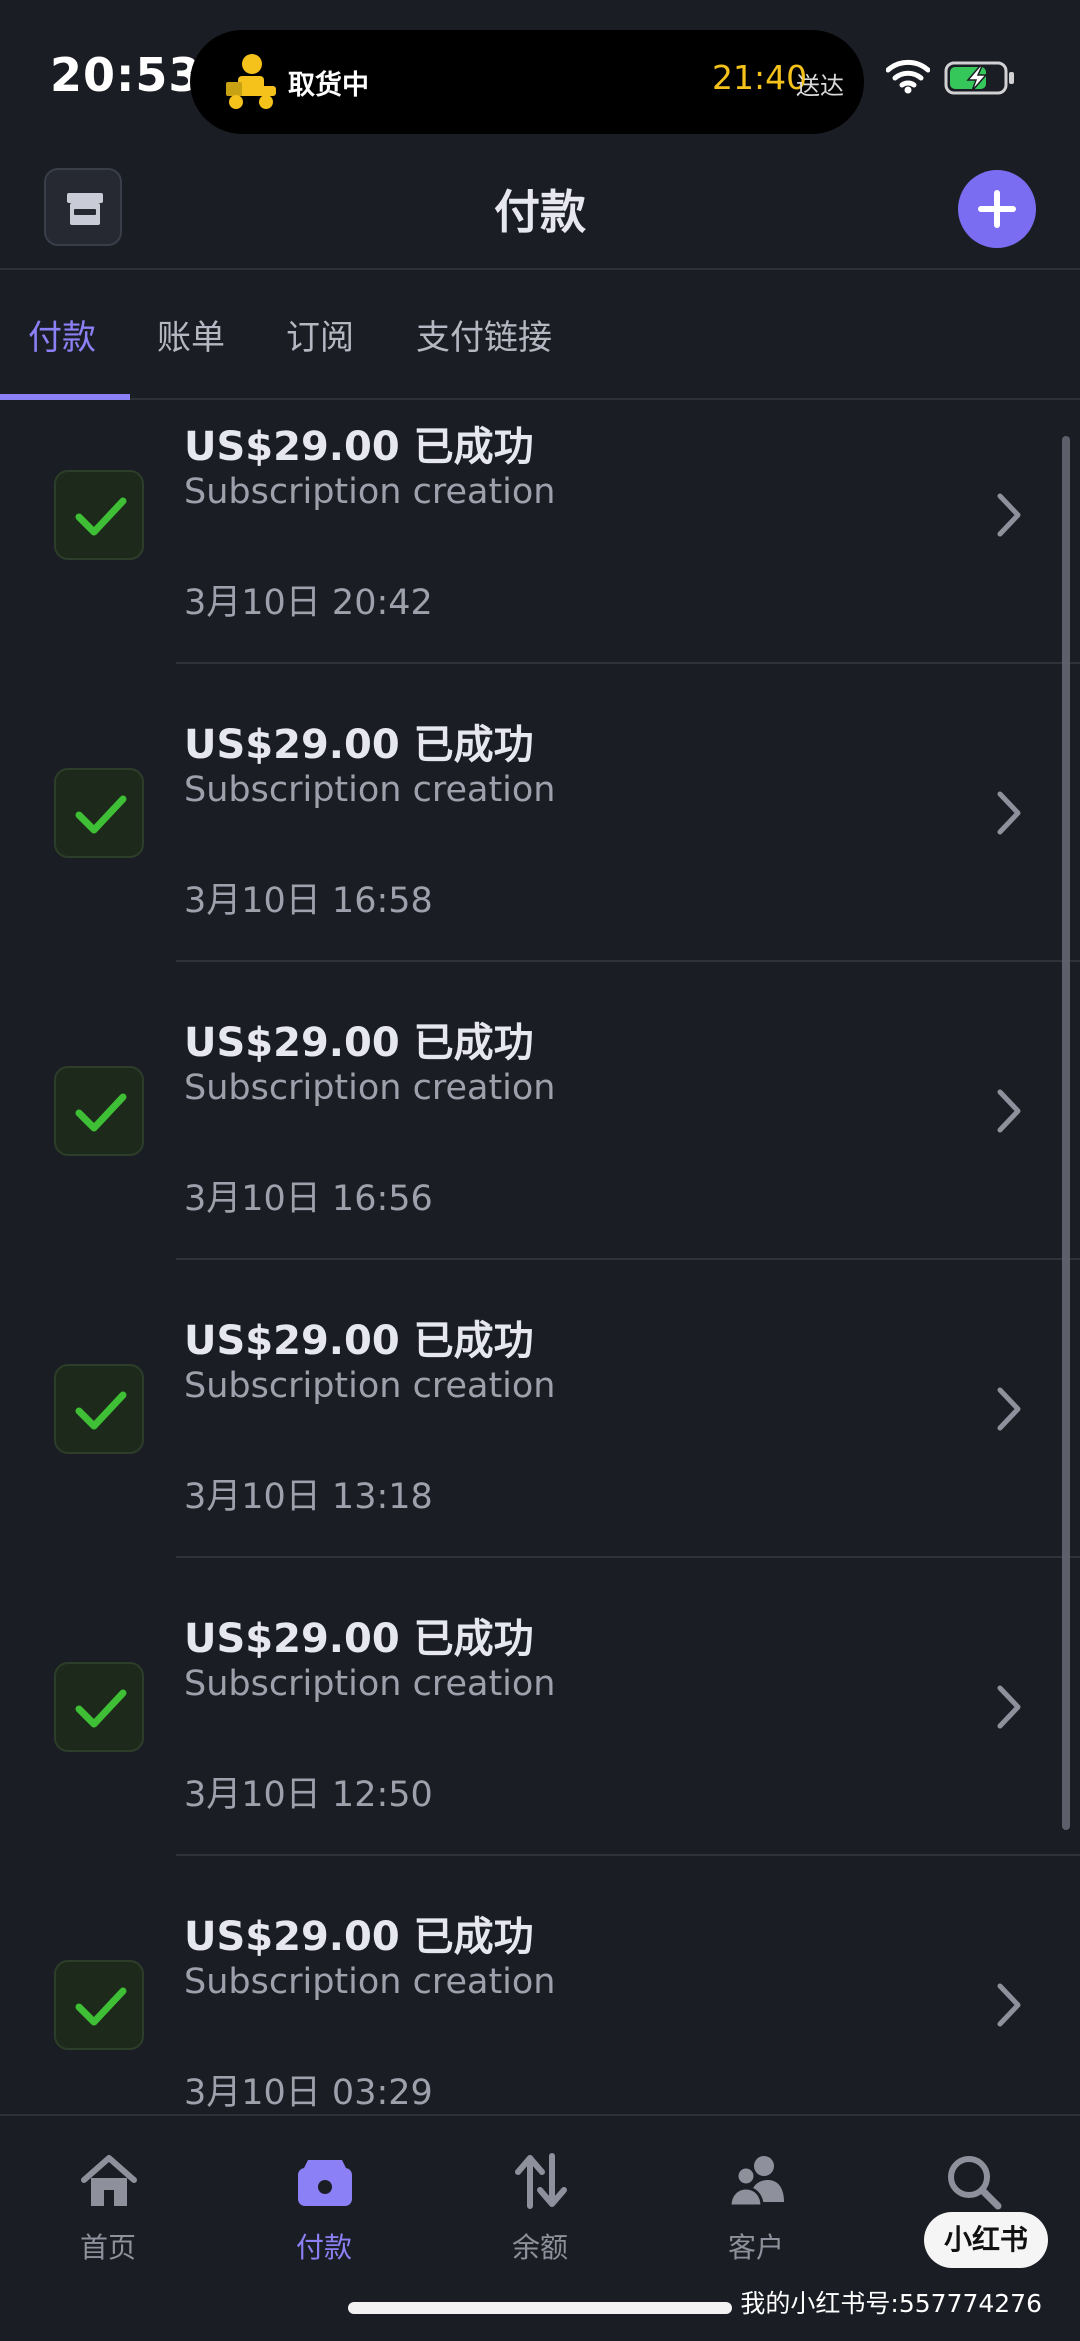 Image resolution: width=1080 pixels, height=2341 pixels. What do you see at coordinates (191, 334) in the screenshot?
I see `tab-invoices: 账单` at bounding box center [191, 334].